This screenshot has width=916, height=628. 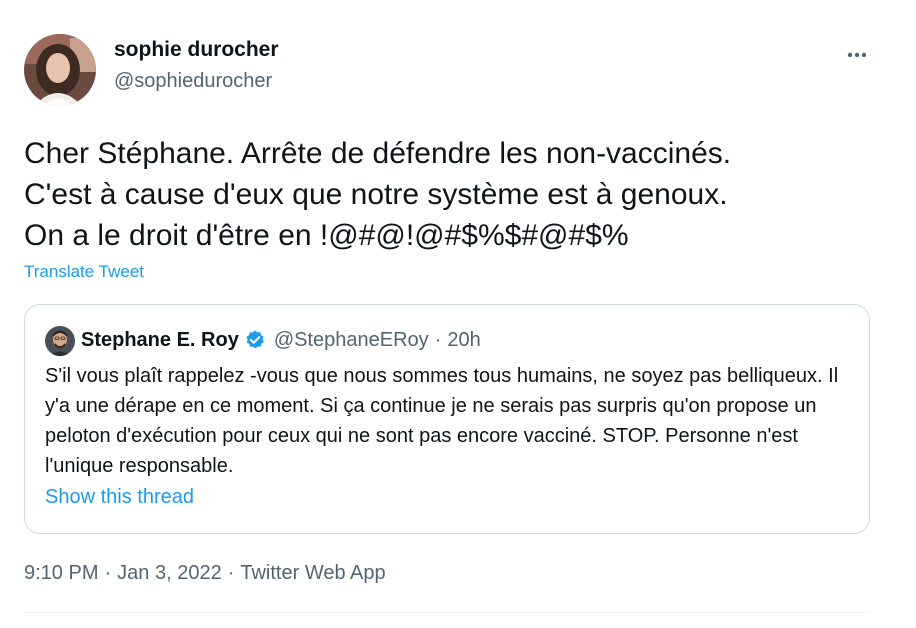 I want to click on tweet-source: Twitter Web App, so click(x=312, y=573).